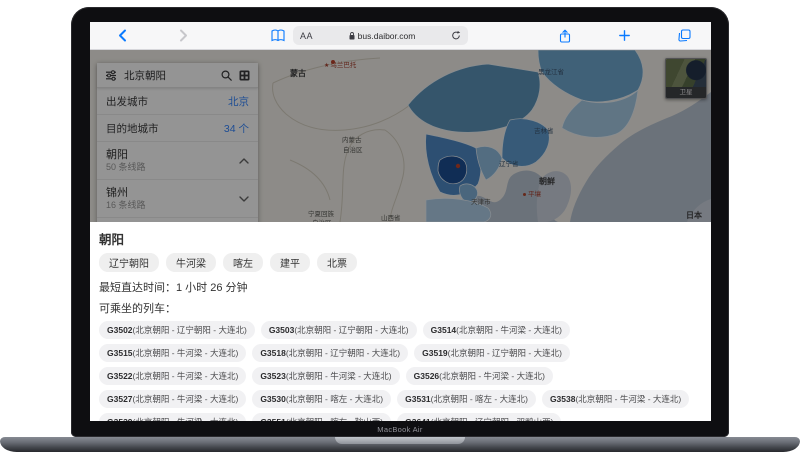 Image resolution: width=800 pixels, height=459 pixels. Describe the element at coordinates (173, 417) in the screenshot. I see `train-chip: G3539(北京朝阳 - 牛河梁 - 大连北)` at that location.